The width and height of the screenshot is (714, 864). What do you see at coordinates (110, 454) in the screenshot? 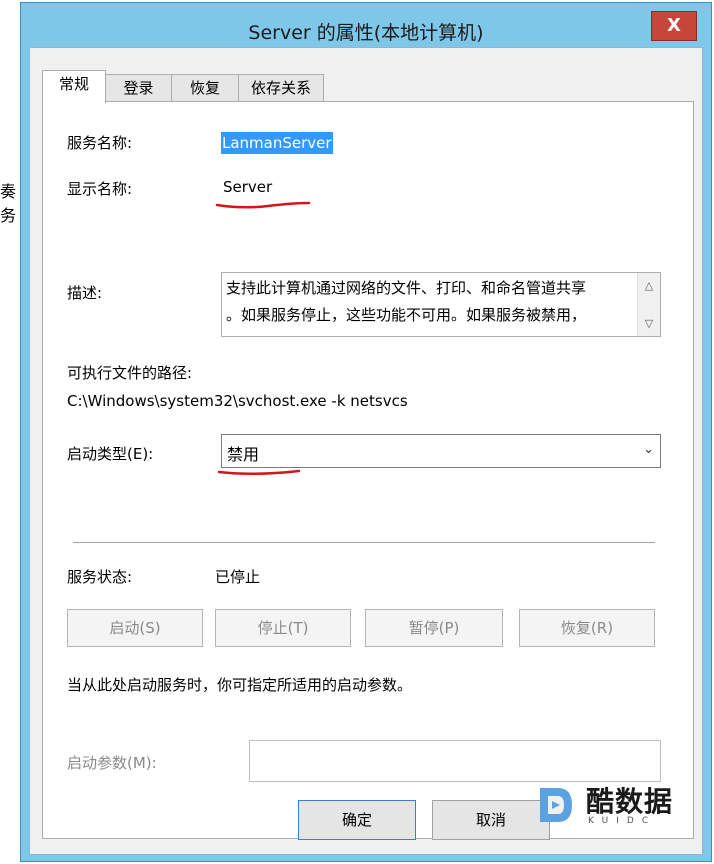
I see `startup-type-label: 启动类型(E):` at bounding box center [110, 454].